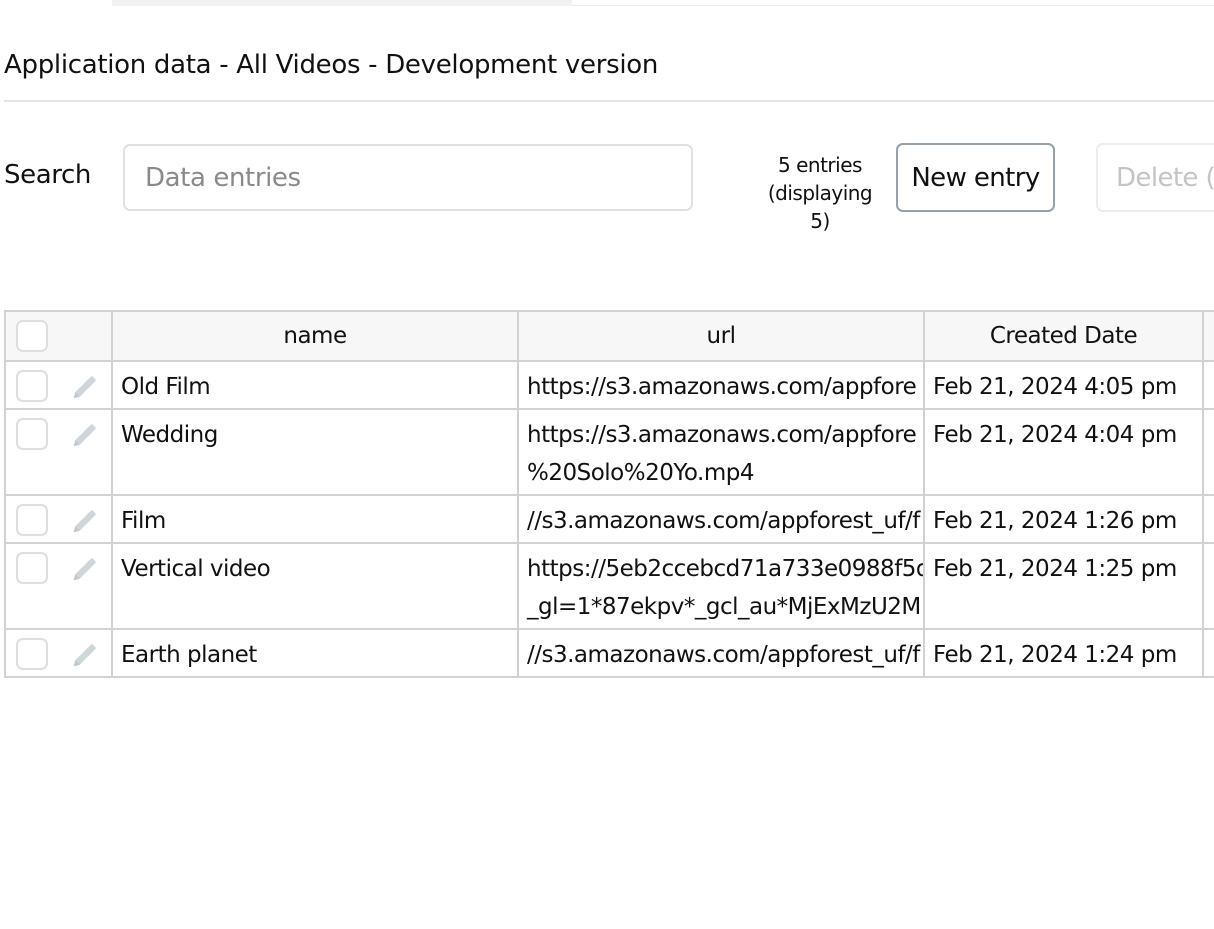  What do you see at coordinates (408, 177) in the screenshot?
I see `search-input` at bounding box center [408, 177].